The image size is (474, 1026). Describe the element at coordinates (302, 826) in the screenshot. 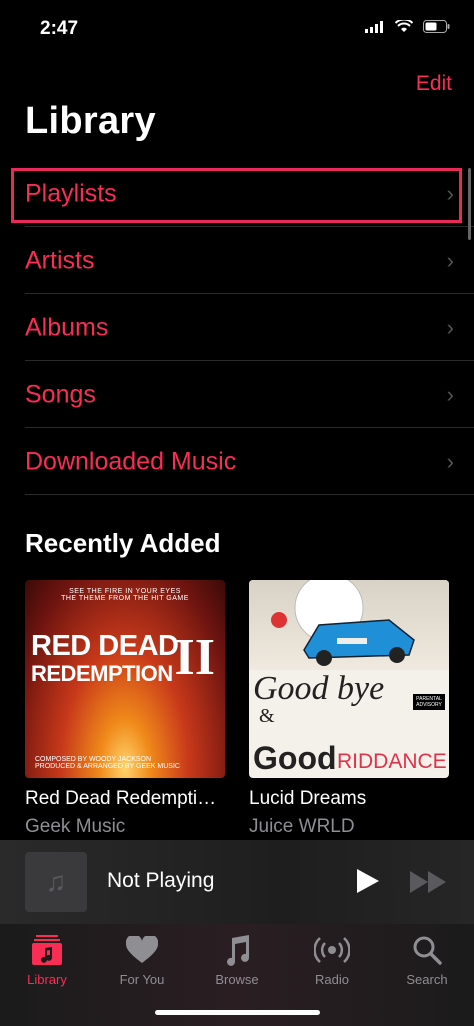

I see `album-artist: Juice WRLD` at that location.